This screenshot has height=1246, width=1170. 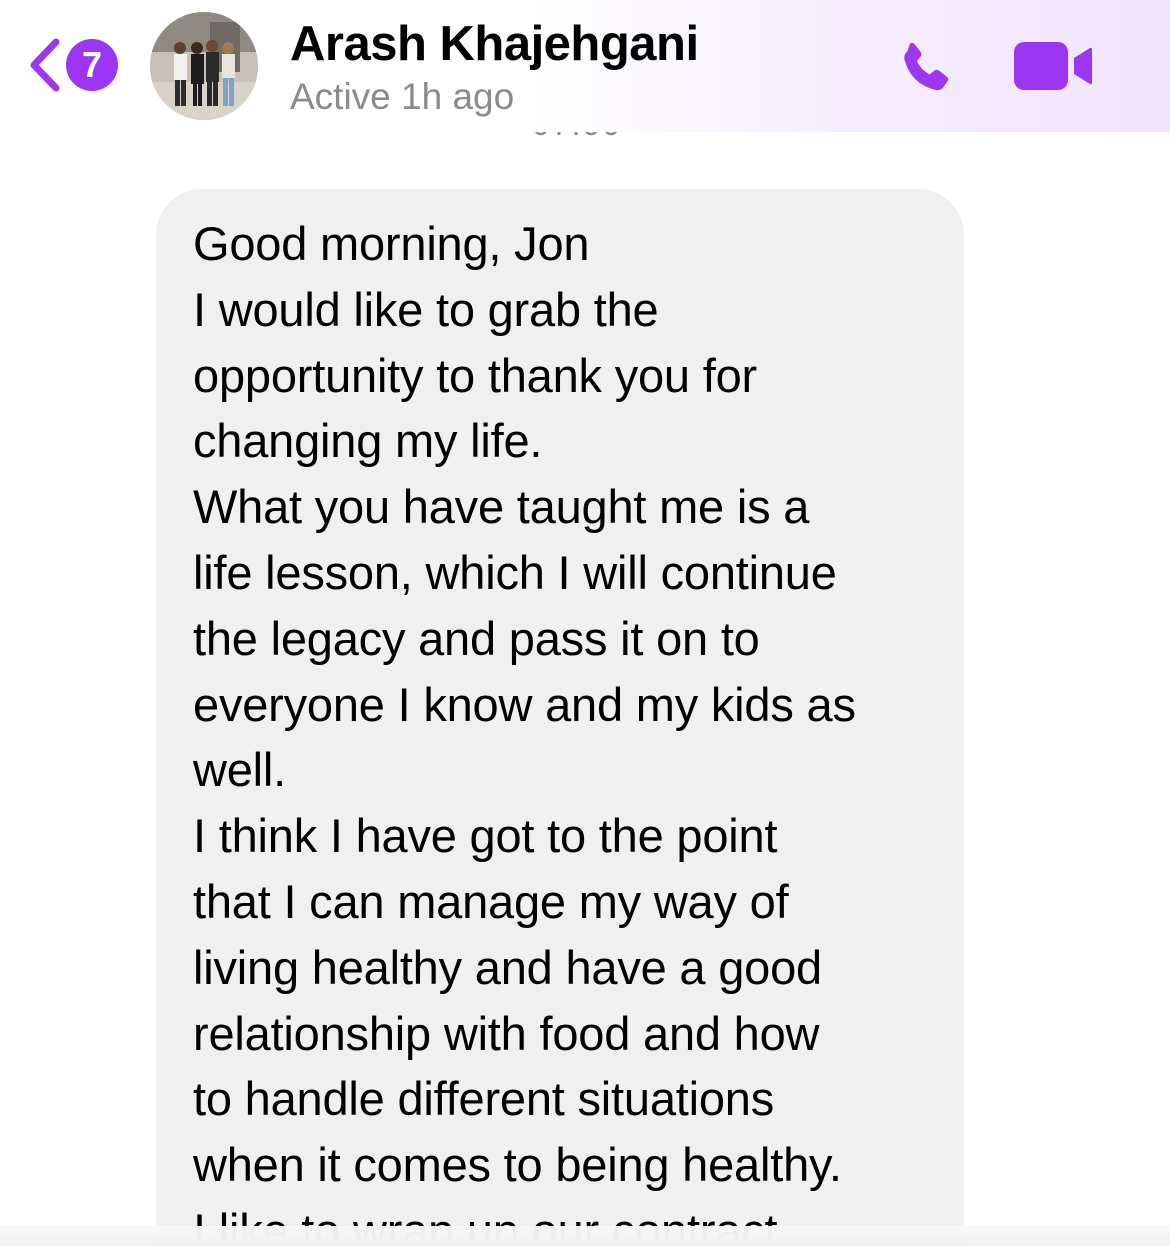 I want to click on message-line: Good morning, Jon, so click(x=391, y=243).